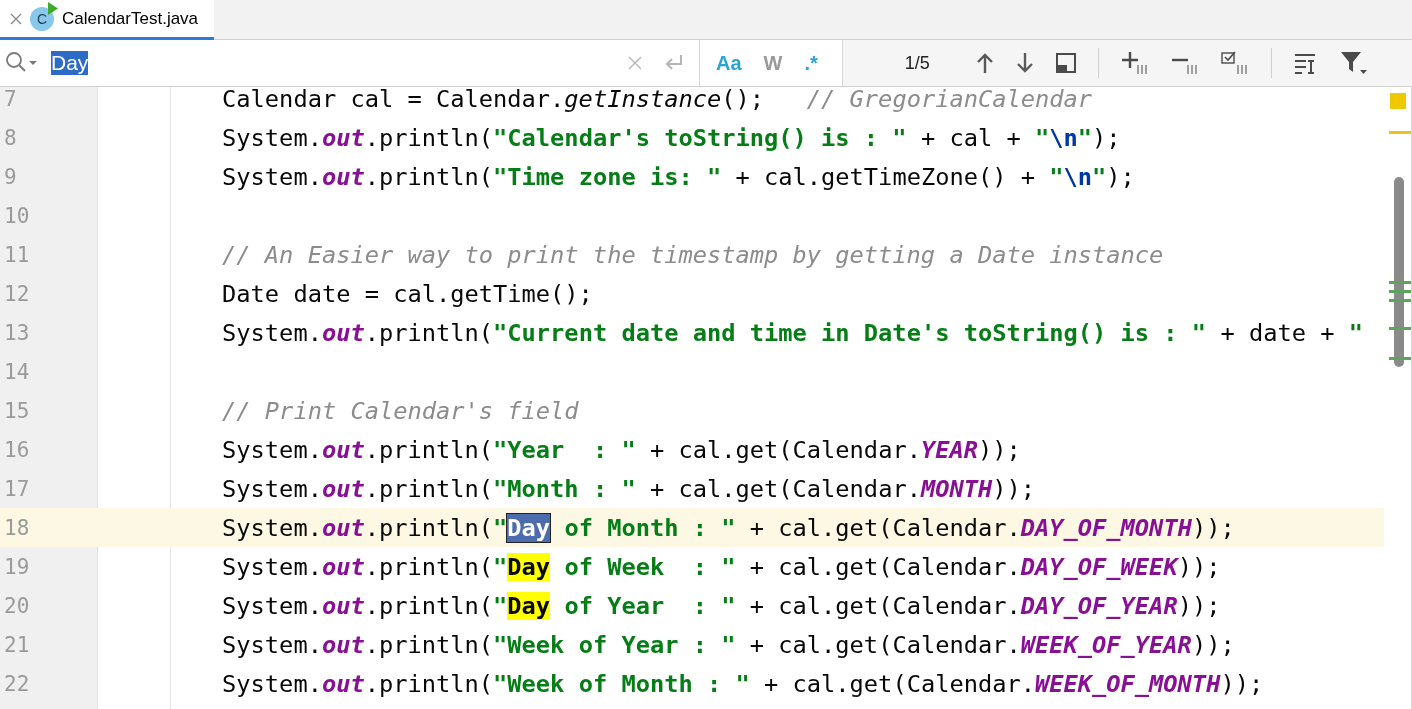  I want to click on code-line: System.out.println("Day of Week : " + cal.get(Calendar.DAY_OF_WEEK));, so click(721, 566).